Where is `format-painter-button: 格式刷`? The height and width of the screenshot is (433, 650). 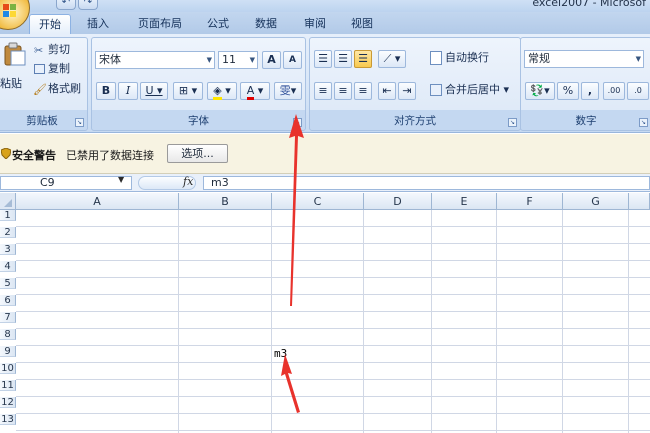
format-painter-button: 格式刷 is located at coordinates (64, 89).